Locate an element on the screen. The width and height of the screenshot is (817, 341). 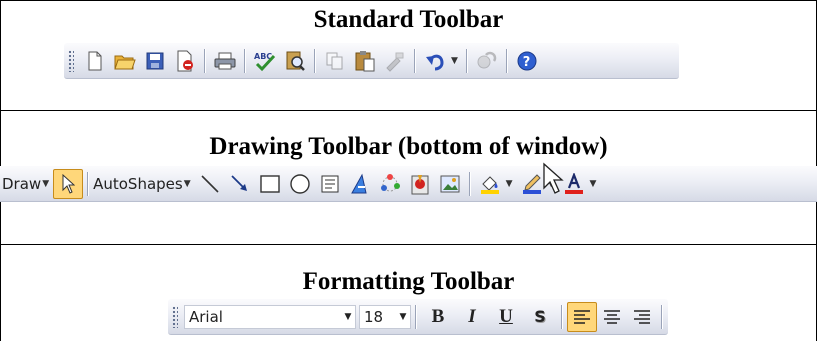
rectangle-icon is located at coordinates (270, 184).